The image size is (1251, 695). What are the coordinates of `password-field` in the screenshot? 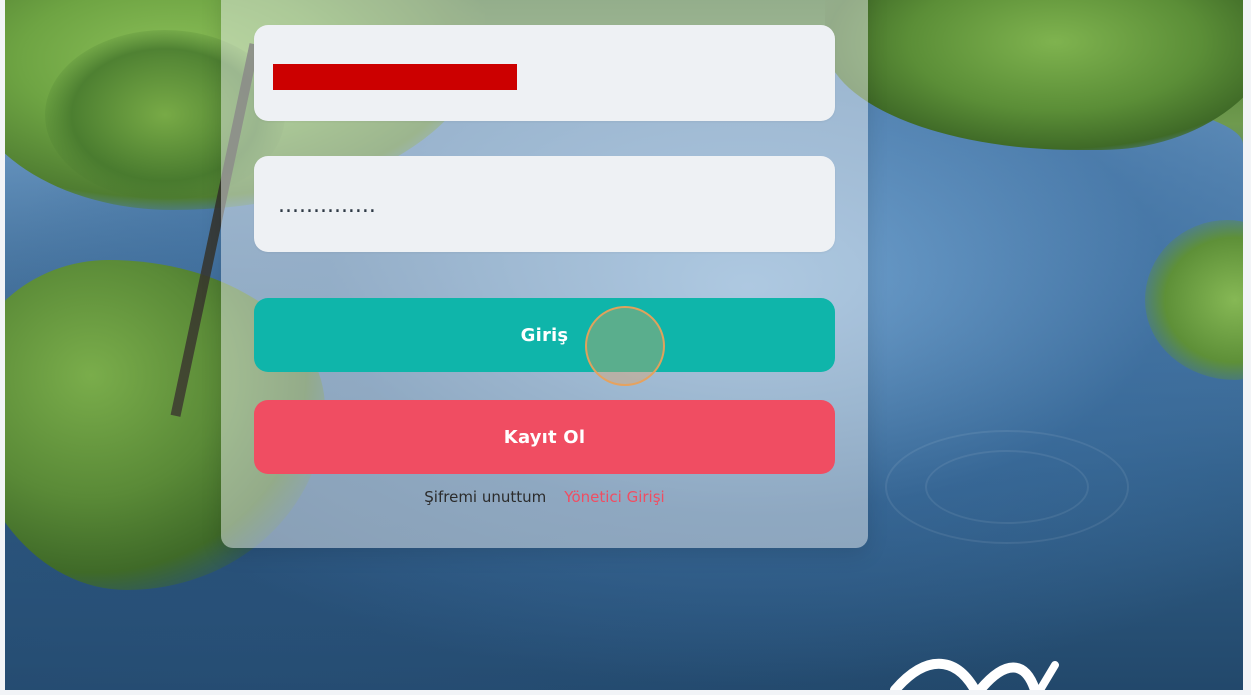 It's located at (544, 205).